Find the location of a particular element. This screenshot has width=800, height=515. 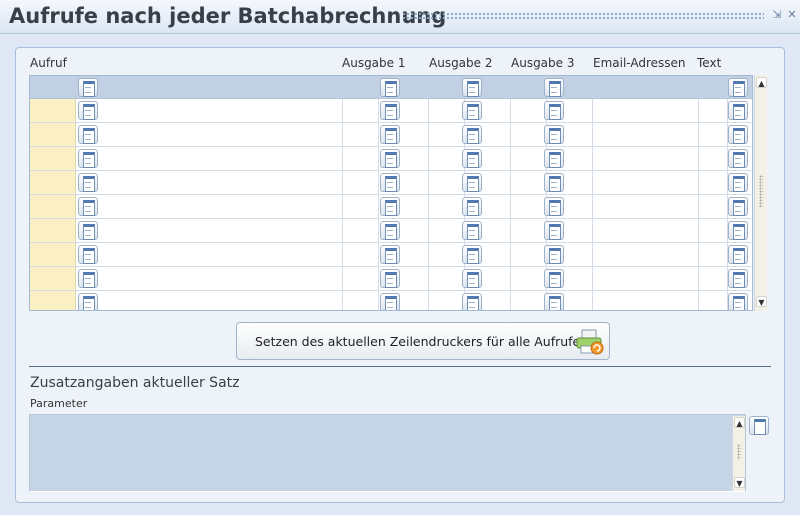

scroll-down-icon: ▼ is located at coordinates (761, 301).